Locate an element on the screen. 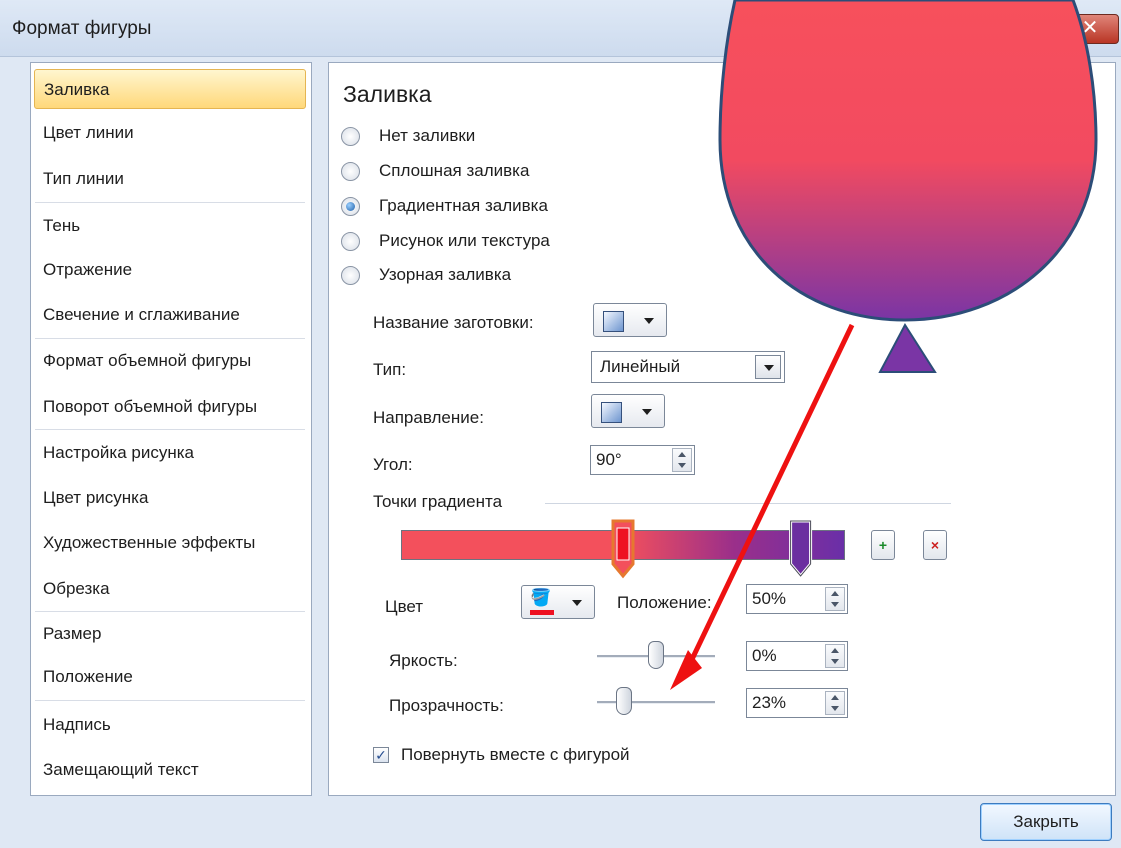 This screenshot has height=848, width=1121. arrow-head is located at coordinates (686, 670).